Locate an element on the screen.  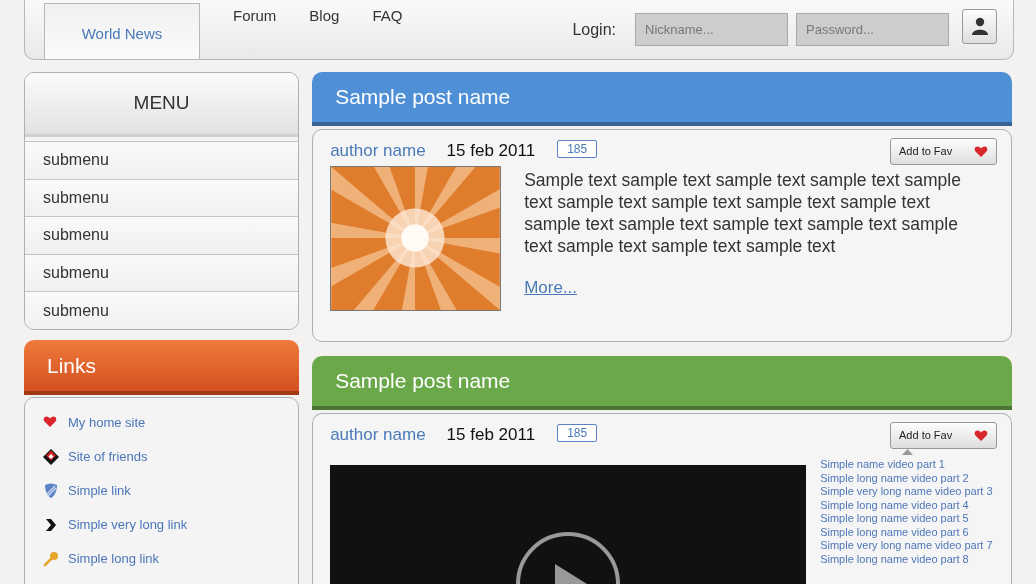
nav-tab: World News is located at coordinates (122, 31).